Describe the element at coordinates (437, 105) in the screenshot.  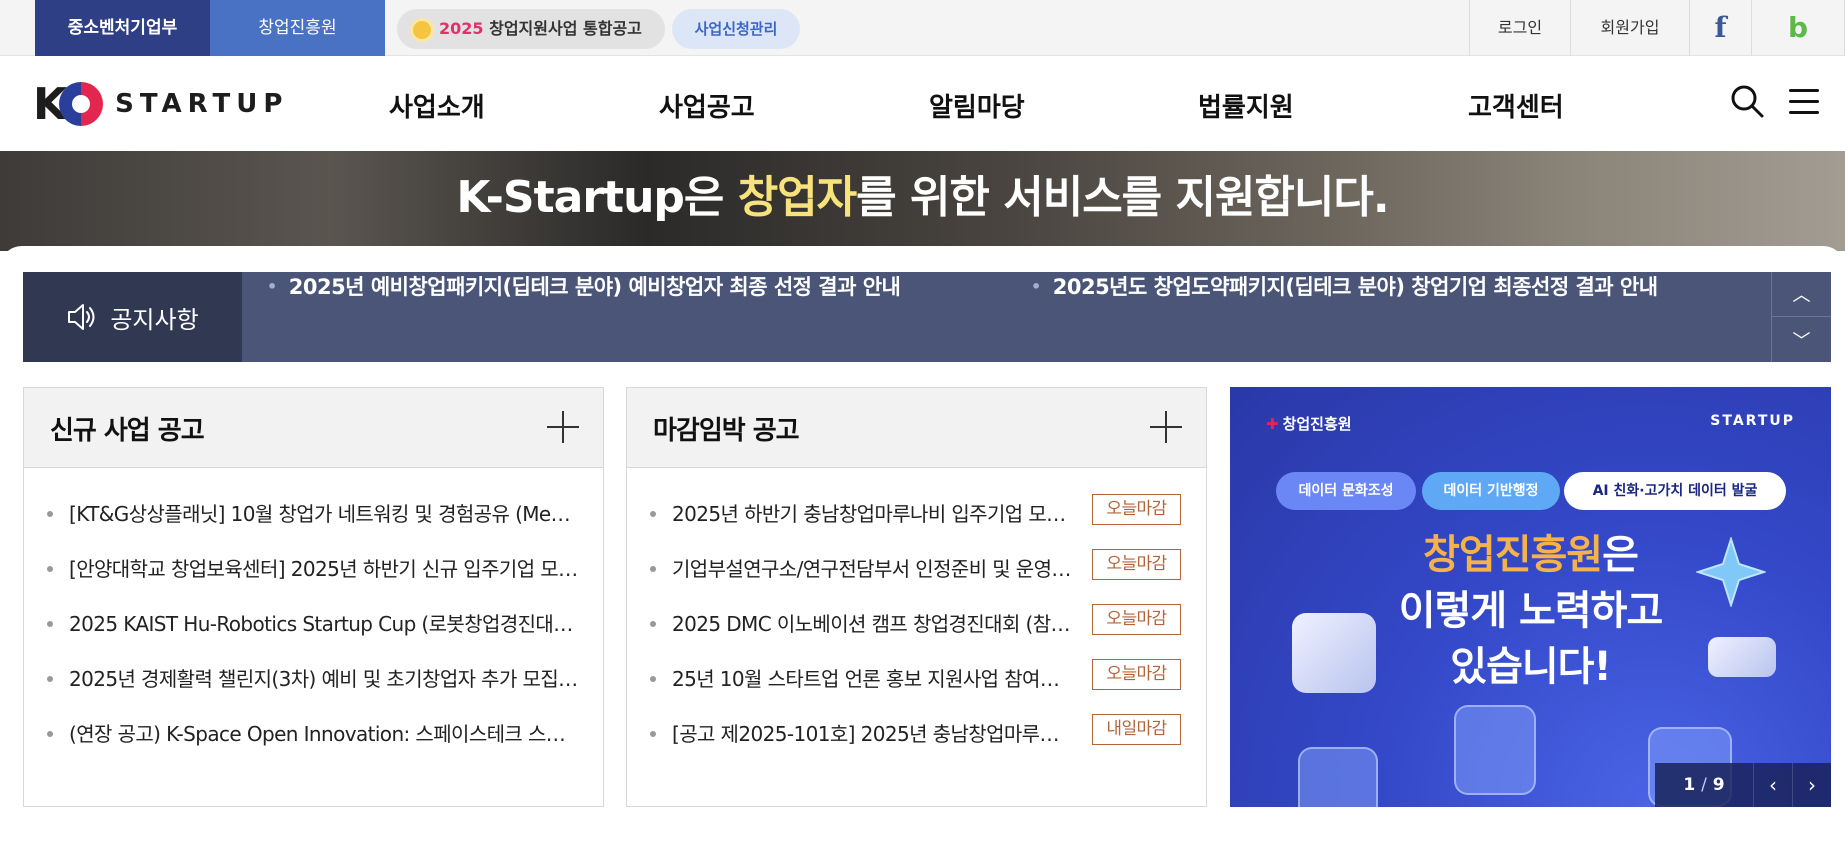
I see `nav-business-intro: 사업소개` at that location.